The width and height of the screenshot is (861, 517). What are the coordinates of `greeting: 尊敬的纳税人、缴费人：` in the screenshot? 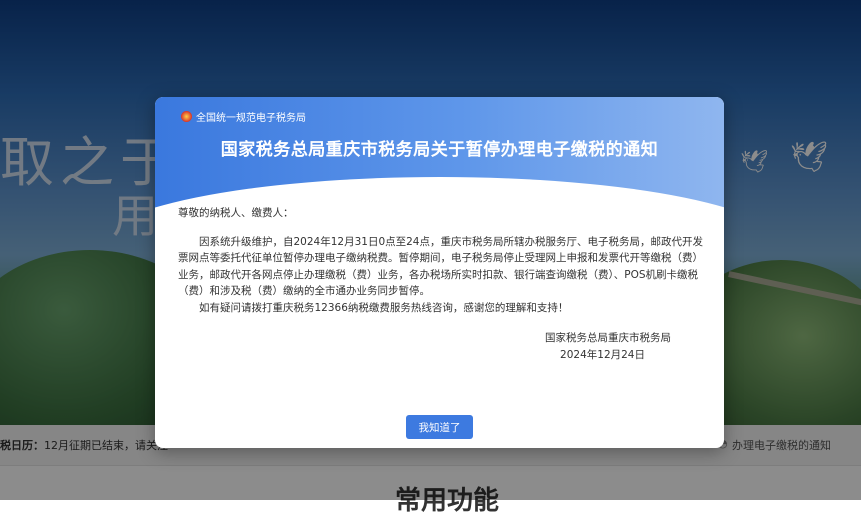 It's located at (236, 213).